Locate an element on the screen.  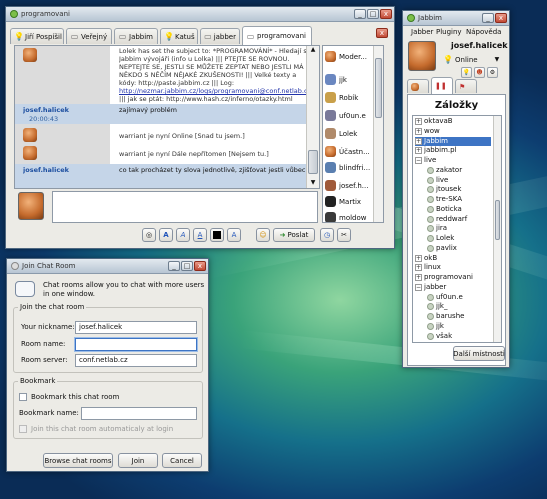
tree-scrollbar is located at coordinates (497, 229).